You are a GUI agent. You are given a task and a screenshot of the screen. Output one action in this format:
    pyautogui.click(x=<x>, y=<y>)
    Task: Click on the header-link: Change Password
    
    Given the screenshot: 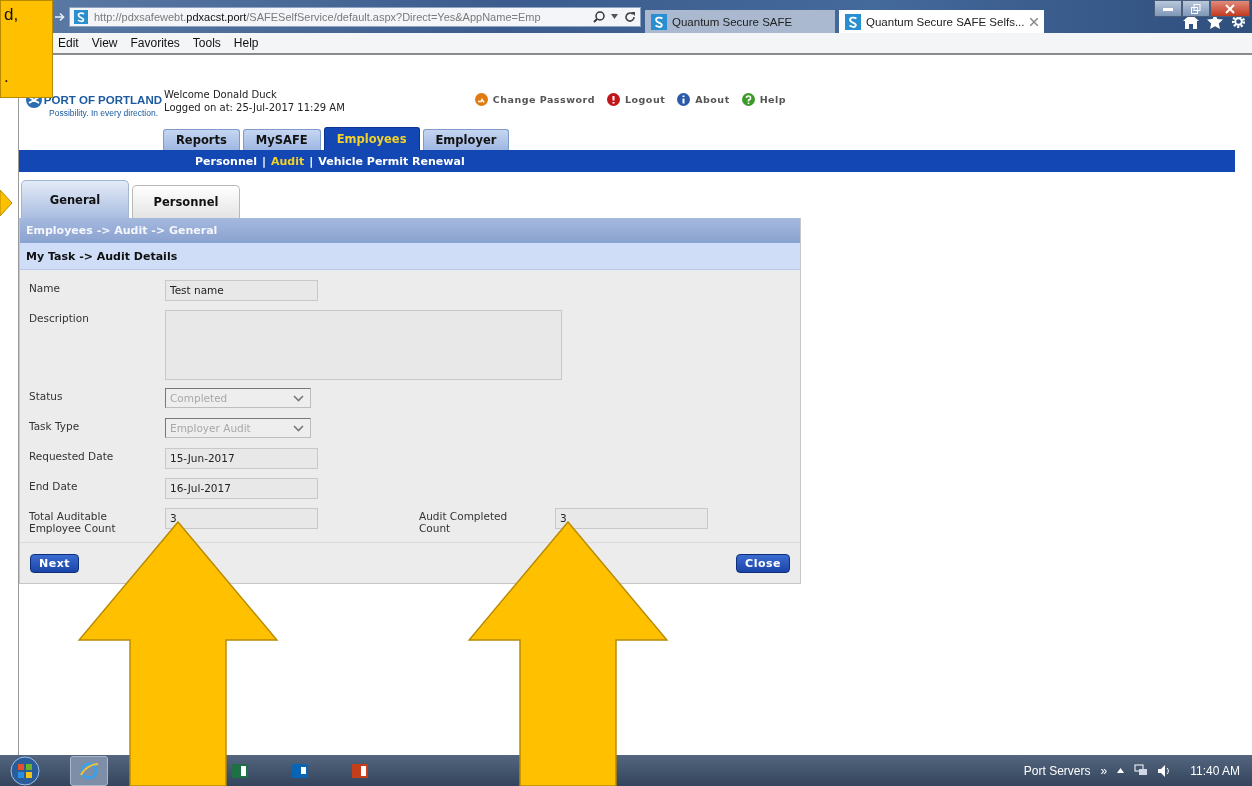 What is the action you would take?
    pyautogui.click(x=534, y=99)
    